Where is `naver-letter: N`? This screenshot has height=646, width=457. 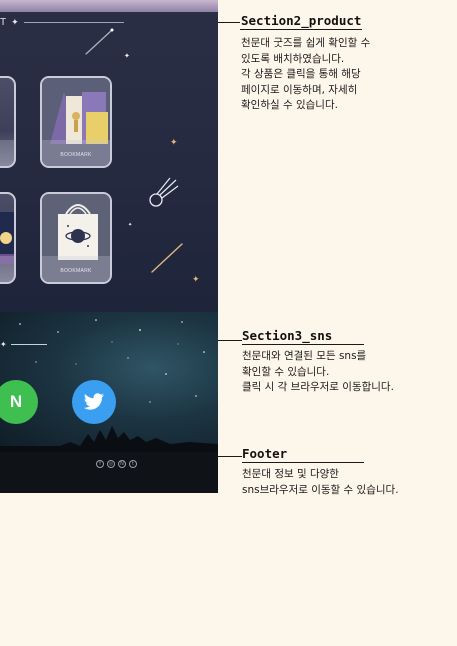 naver-letter: N is located at coordinates (16, 401).